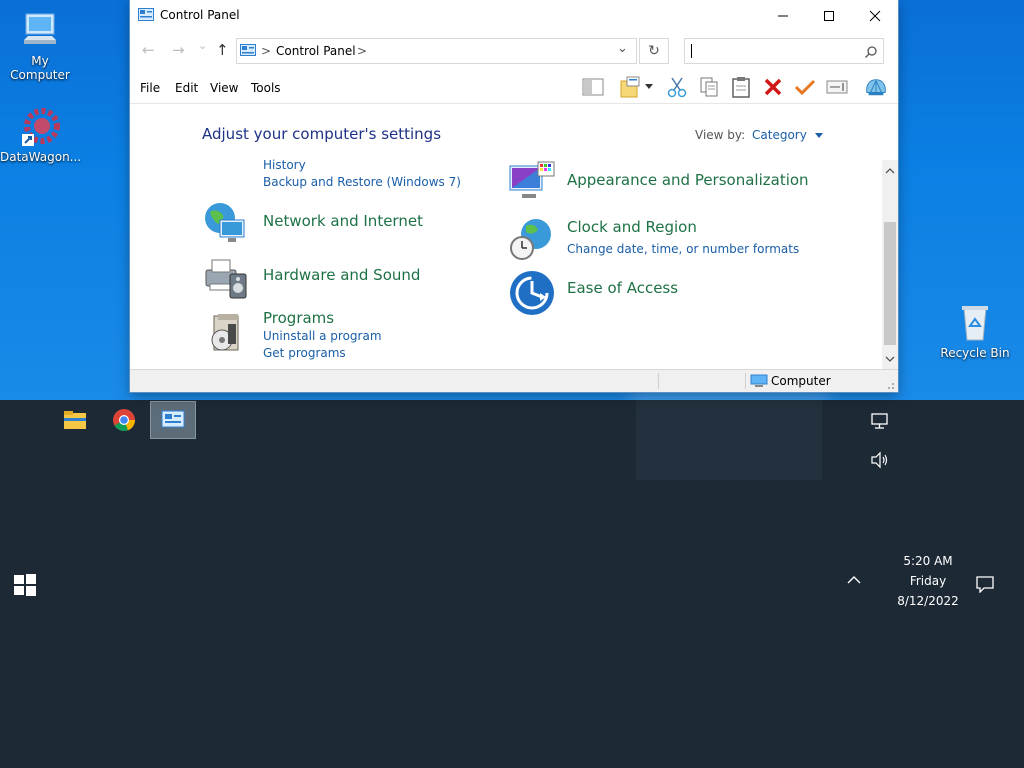  I want to click on menu-tools: Tools, so click(266, 88).